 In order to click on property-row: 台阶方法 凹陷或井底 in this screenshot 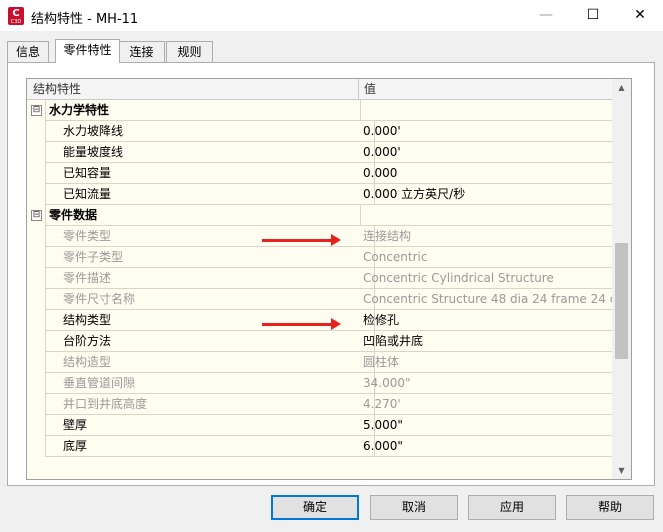, I will do `click(329, 341)`.